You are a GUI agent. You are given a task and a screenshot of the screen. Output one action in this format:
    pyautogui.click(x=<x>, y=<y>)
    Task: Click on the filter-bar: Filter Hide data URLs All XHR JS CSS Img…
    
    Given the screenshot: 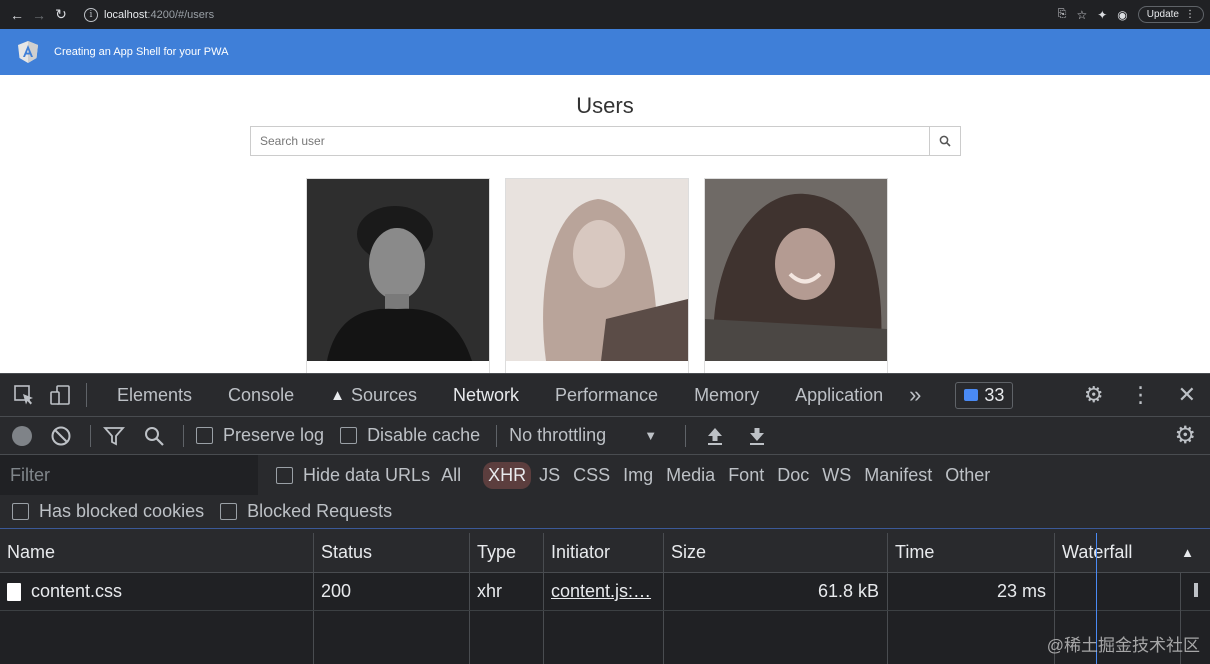 What is the action you would take?
    pyautogui.click(x=605, y=475)
    